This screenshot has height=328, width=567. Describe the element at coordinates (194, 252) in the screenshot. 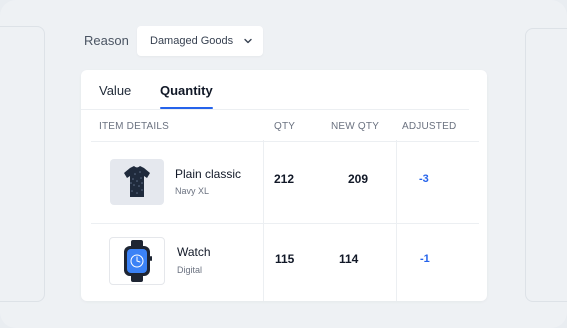

I see `item-name: Watch` at that location.